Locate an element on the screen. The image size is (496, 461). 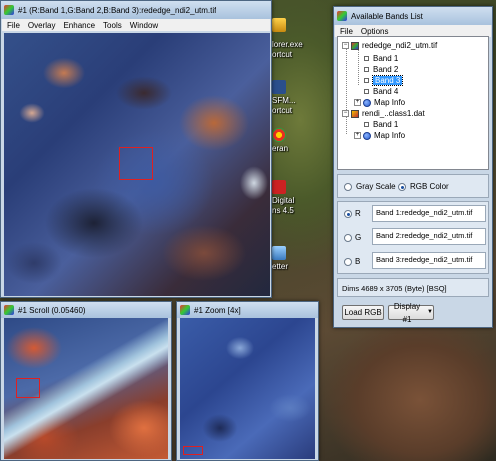
r-channel-option: R is located at coordinates (352, 213).